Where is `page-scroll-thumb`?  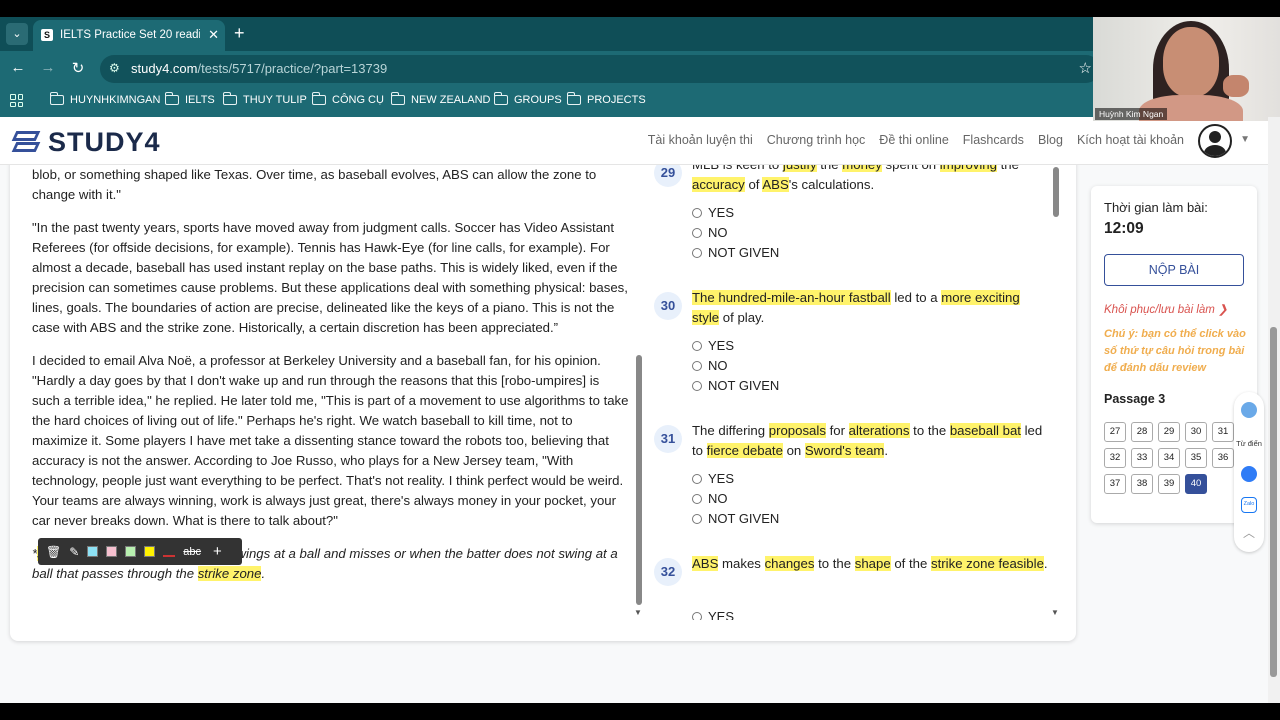
page-scroll-thumb is located at coordinates (1273, 502).